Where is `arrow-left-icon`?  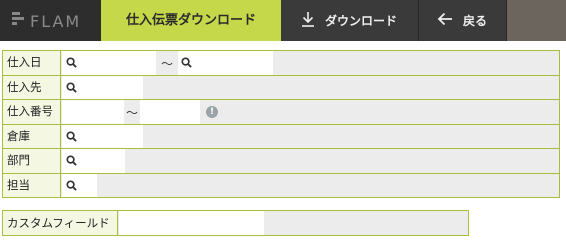 arrow-left-icon is located at coordinates (445, 20).